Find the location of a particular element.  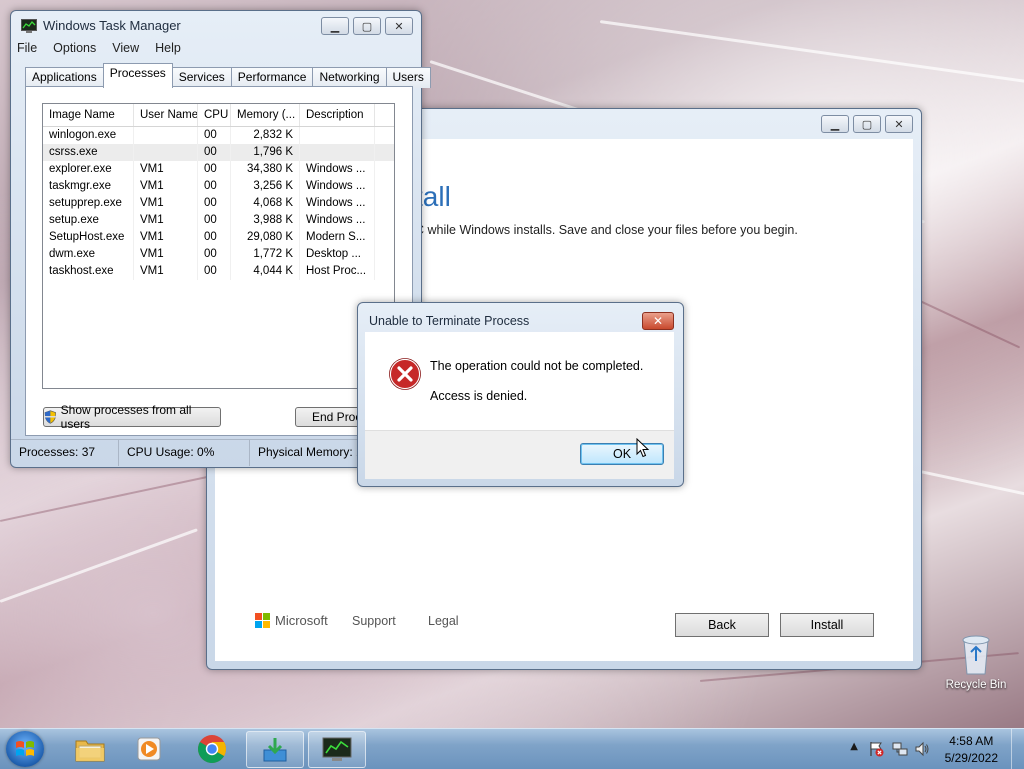

legal-link: Legal is located at coordinates (443, 621).